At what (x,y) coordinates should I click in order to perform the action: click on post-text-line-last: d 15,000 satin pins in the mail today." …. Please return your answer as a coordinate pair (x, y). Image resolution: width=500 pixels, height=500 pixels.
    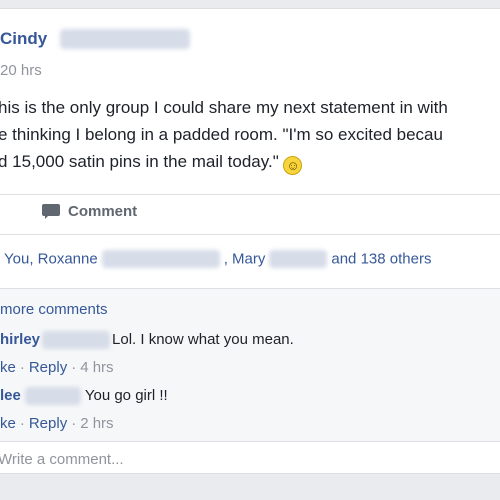
    Looking at the image, I should click on (250, 161).